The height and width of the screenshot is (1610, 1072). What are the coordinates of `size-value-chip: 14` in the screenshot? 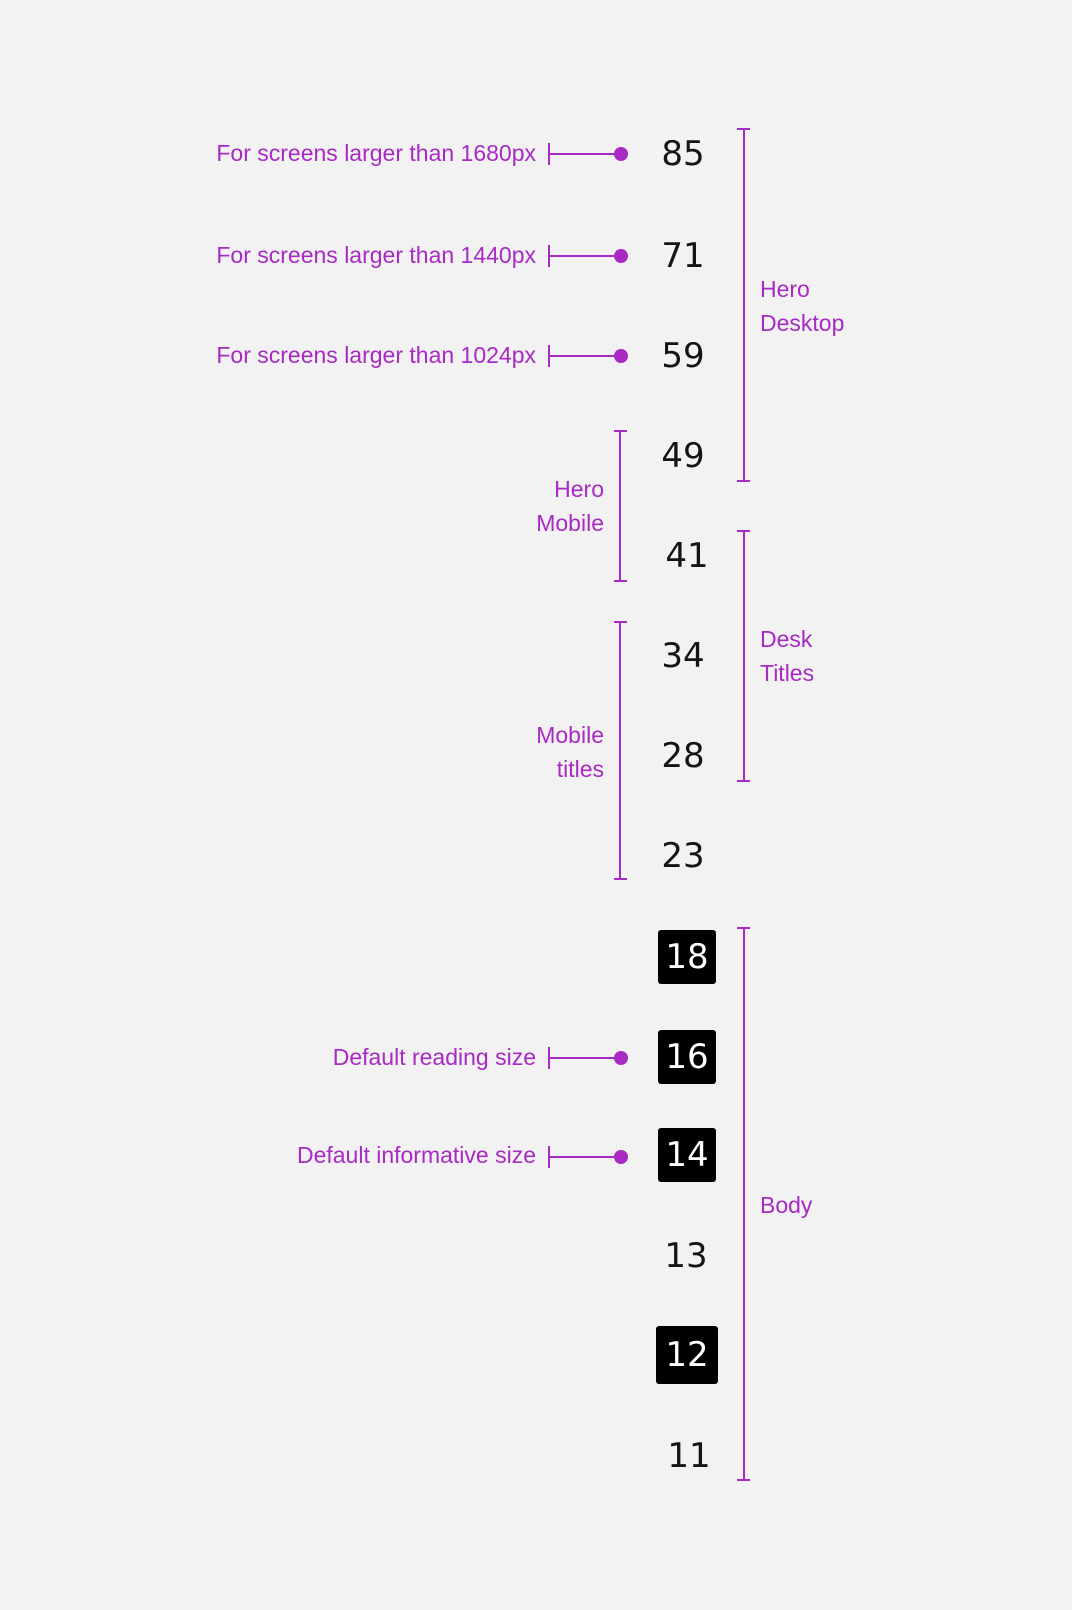 It's located at (687, 1155).